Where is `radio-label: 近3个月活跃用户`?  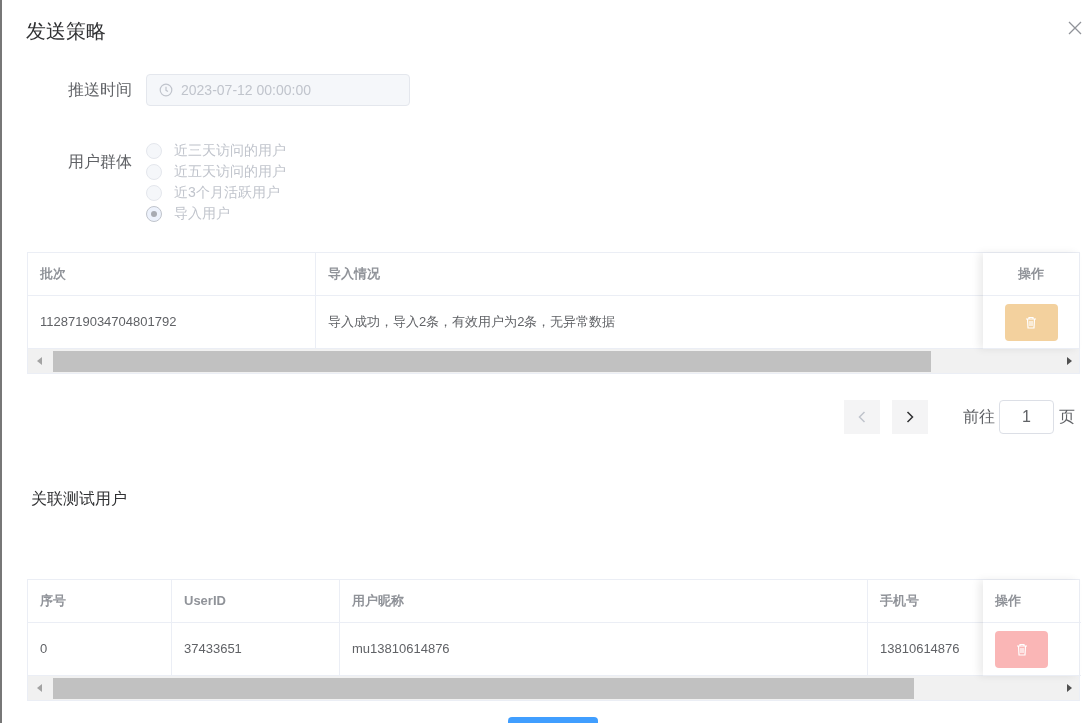
radio-label: 近3个月活跃用户 is located at coordinates (227, 192).